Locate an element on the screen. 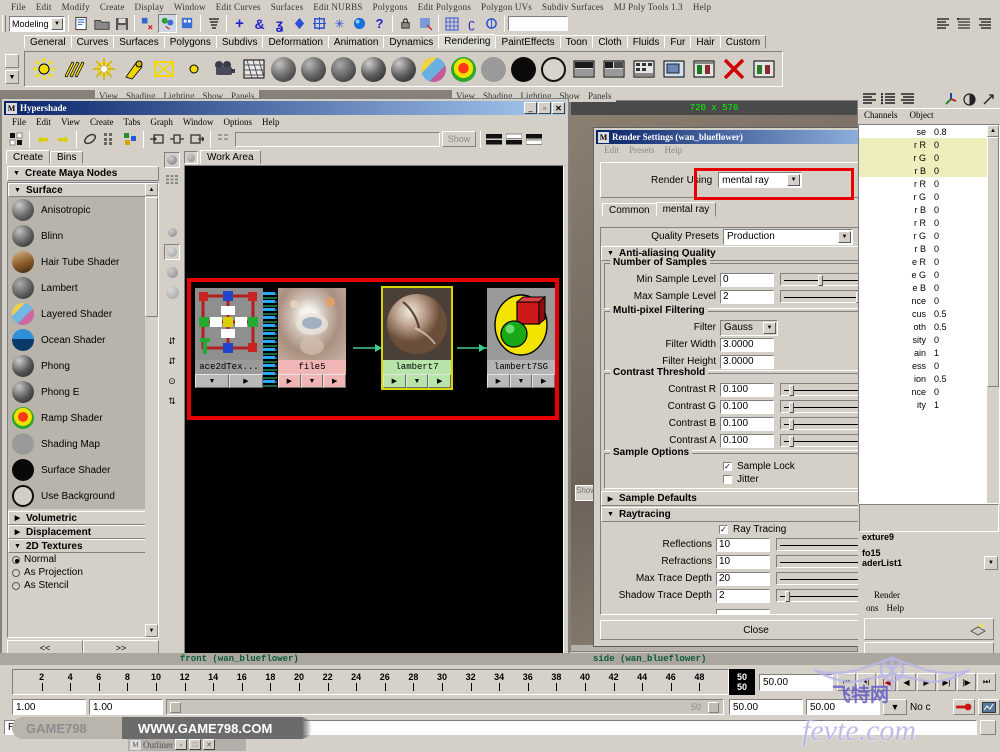  create-list-scrollbar: ▲ ▼ is located at coordinates (151, 410).